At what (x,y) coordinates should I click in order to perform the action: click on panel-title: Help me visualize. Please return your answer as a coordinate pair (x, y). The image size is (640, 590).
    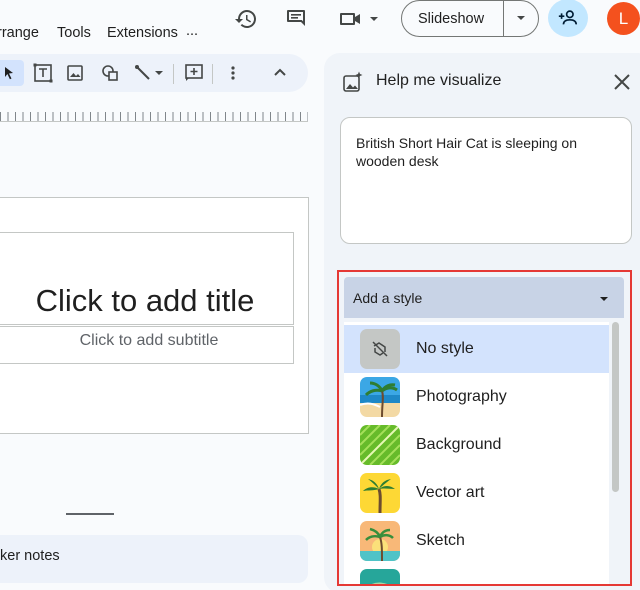
    Looking at the image, I should click on (439, 80).